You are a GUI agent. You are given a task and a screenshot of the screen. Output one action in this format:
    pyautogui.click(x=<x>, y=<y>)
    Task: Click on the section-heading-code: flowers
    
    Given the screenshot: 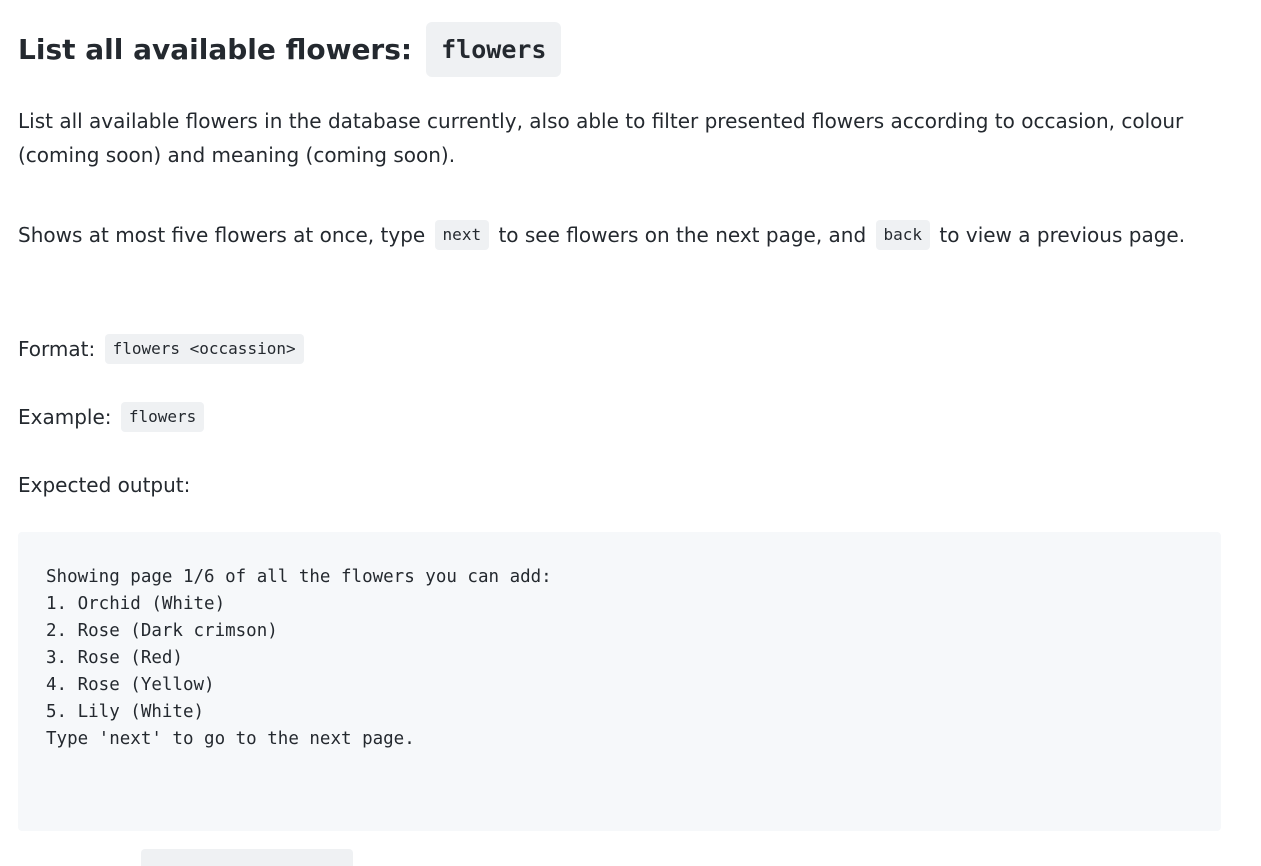 What is the action you would take?
    pyautogui.click(x=494, y=49)
    